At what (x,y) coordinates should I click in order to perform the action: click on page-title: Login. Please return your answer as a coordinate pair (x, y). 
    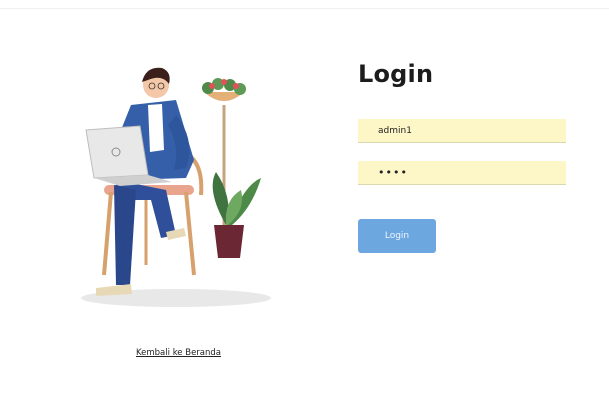
    Looking at the image, I should click on (396, 74).